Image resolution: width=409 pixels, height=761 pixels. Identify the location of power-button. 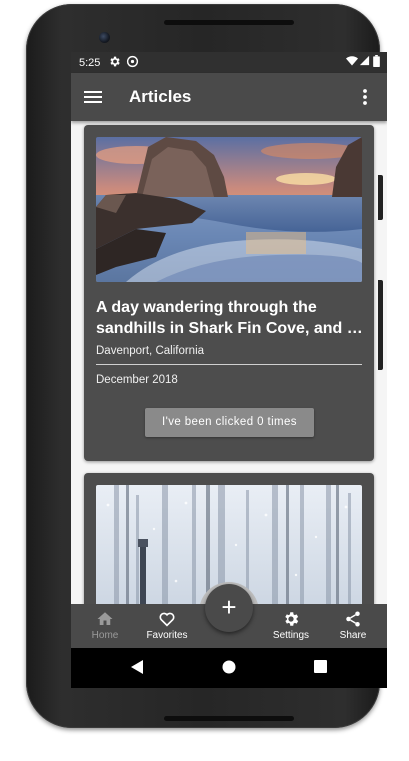
(380, 197).